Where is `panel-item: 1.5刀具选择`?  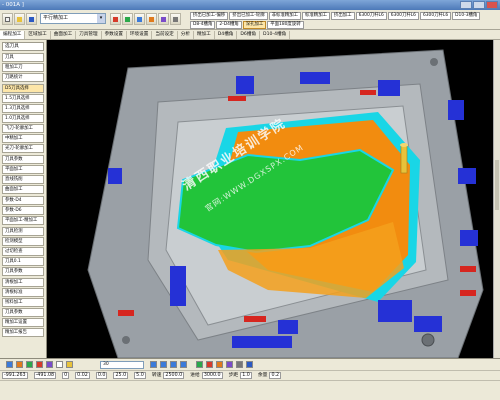
panel-item: 1.5刀具选择 is located at coordinates (23, 98).